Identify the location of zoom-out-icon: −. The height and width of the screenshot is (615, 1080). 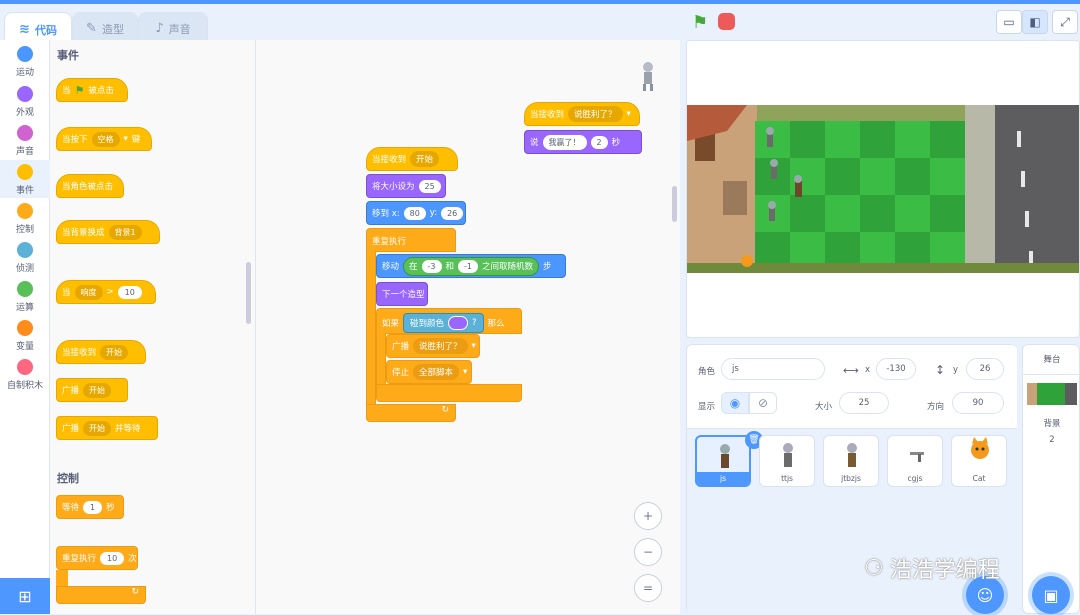
(648, 552).